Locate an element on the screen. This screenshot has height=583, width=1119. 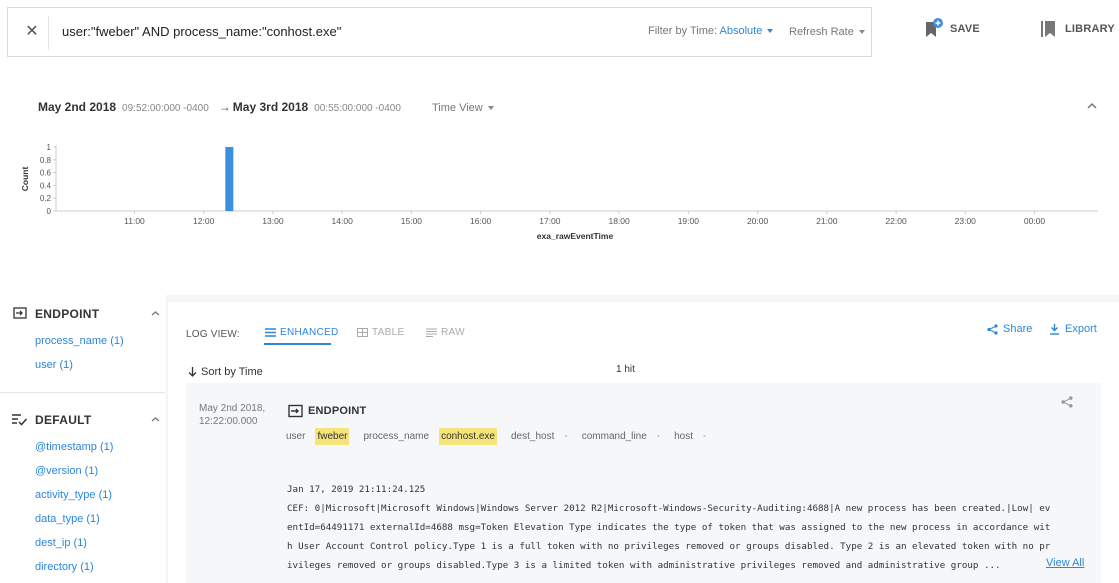
x-tick-label: 23:00 is located at coordinates (966, 221).